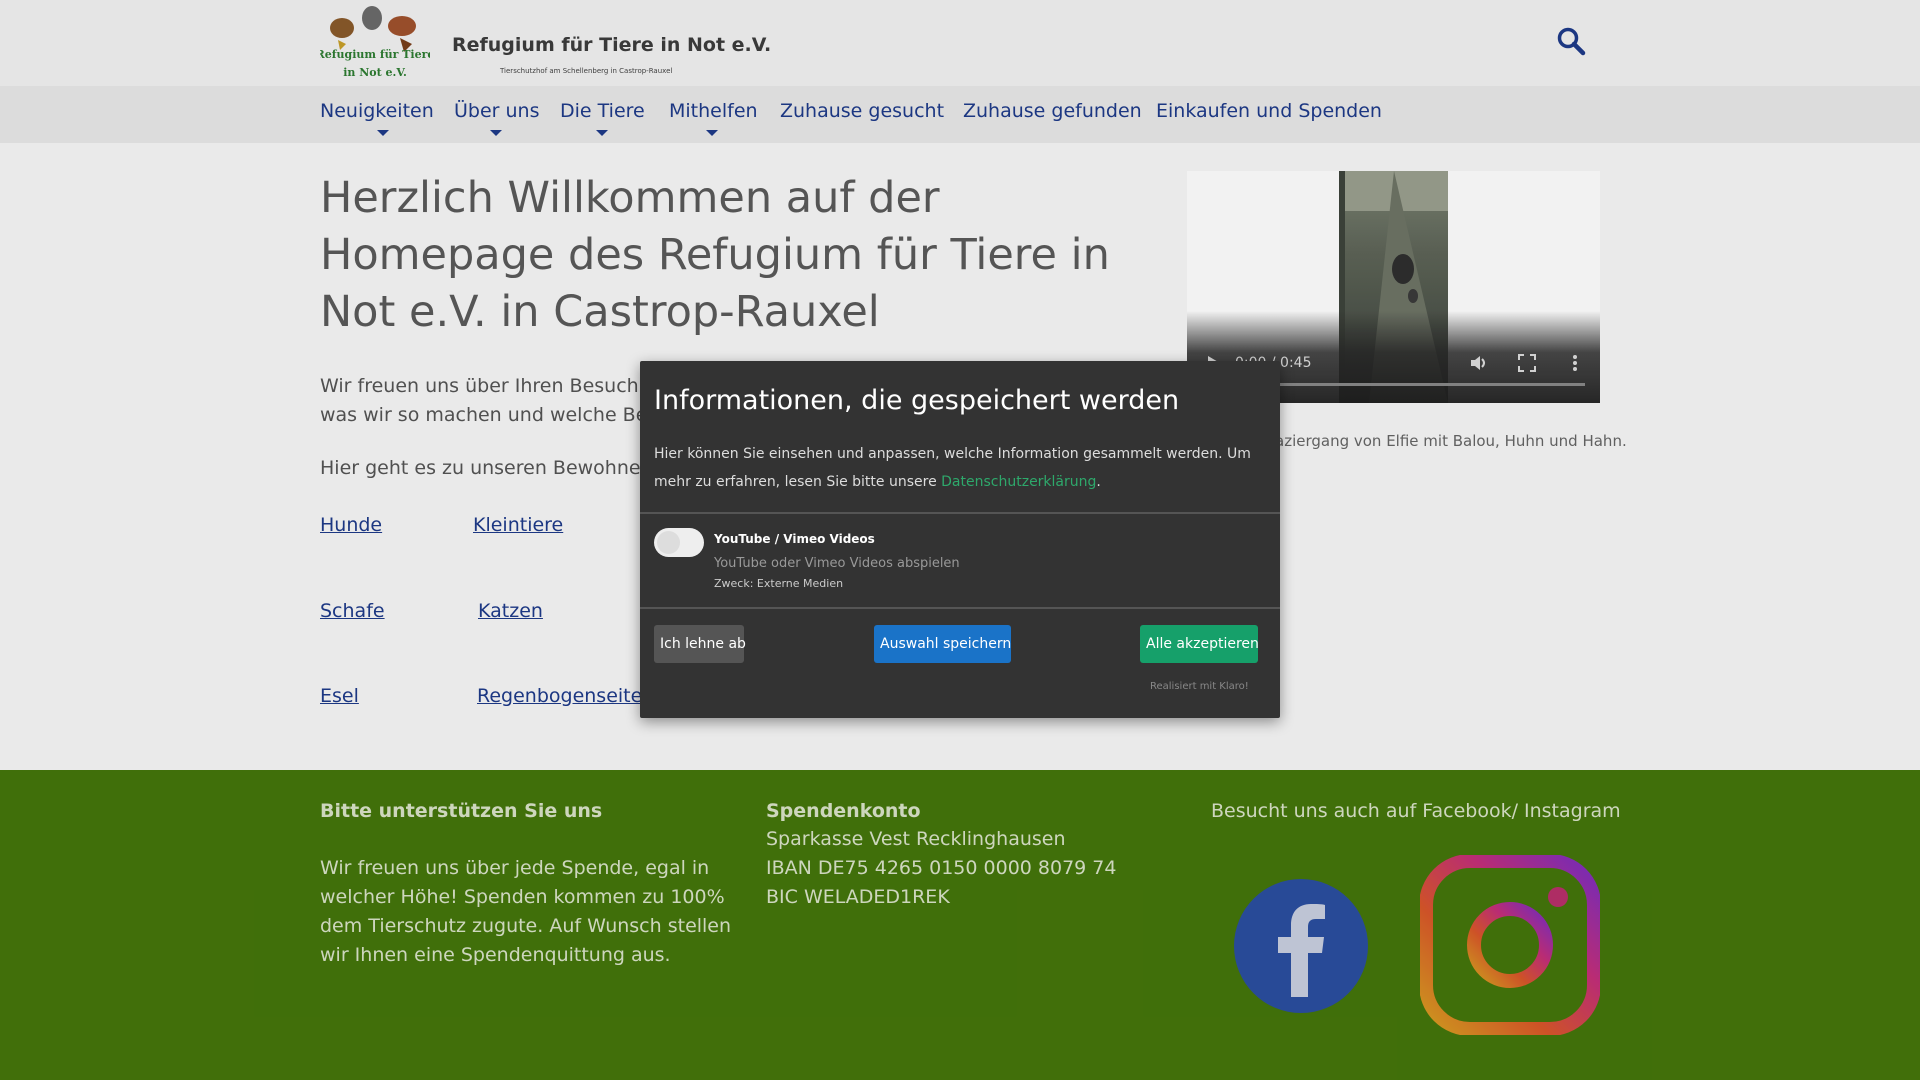 The image size is (1920, 1080). I want to click on privacy-policy-link: Datenschutzerklärung, so click(1018, 482).